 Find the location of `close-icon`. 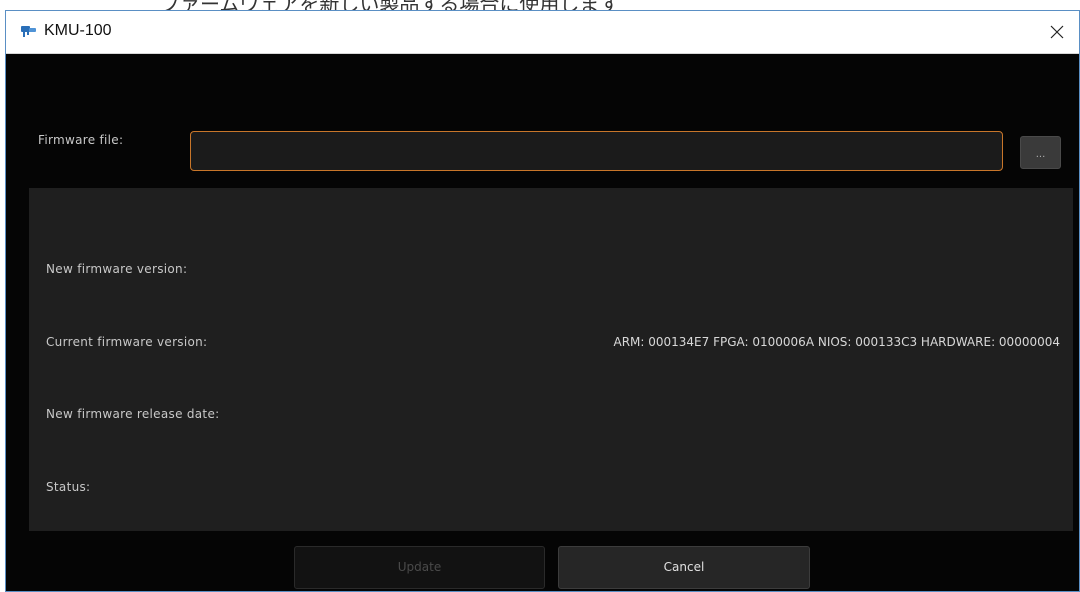

close-icon is located at coordinates (1057, 32).